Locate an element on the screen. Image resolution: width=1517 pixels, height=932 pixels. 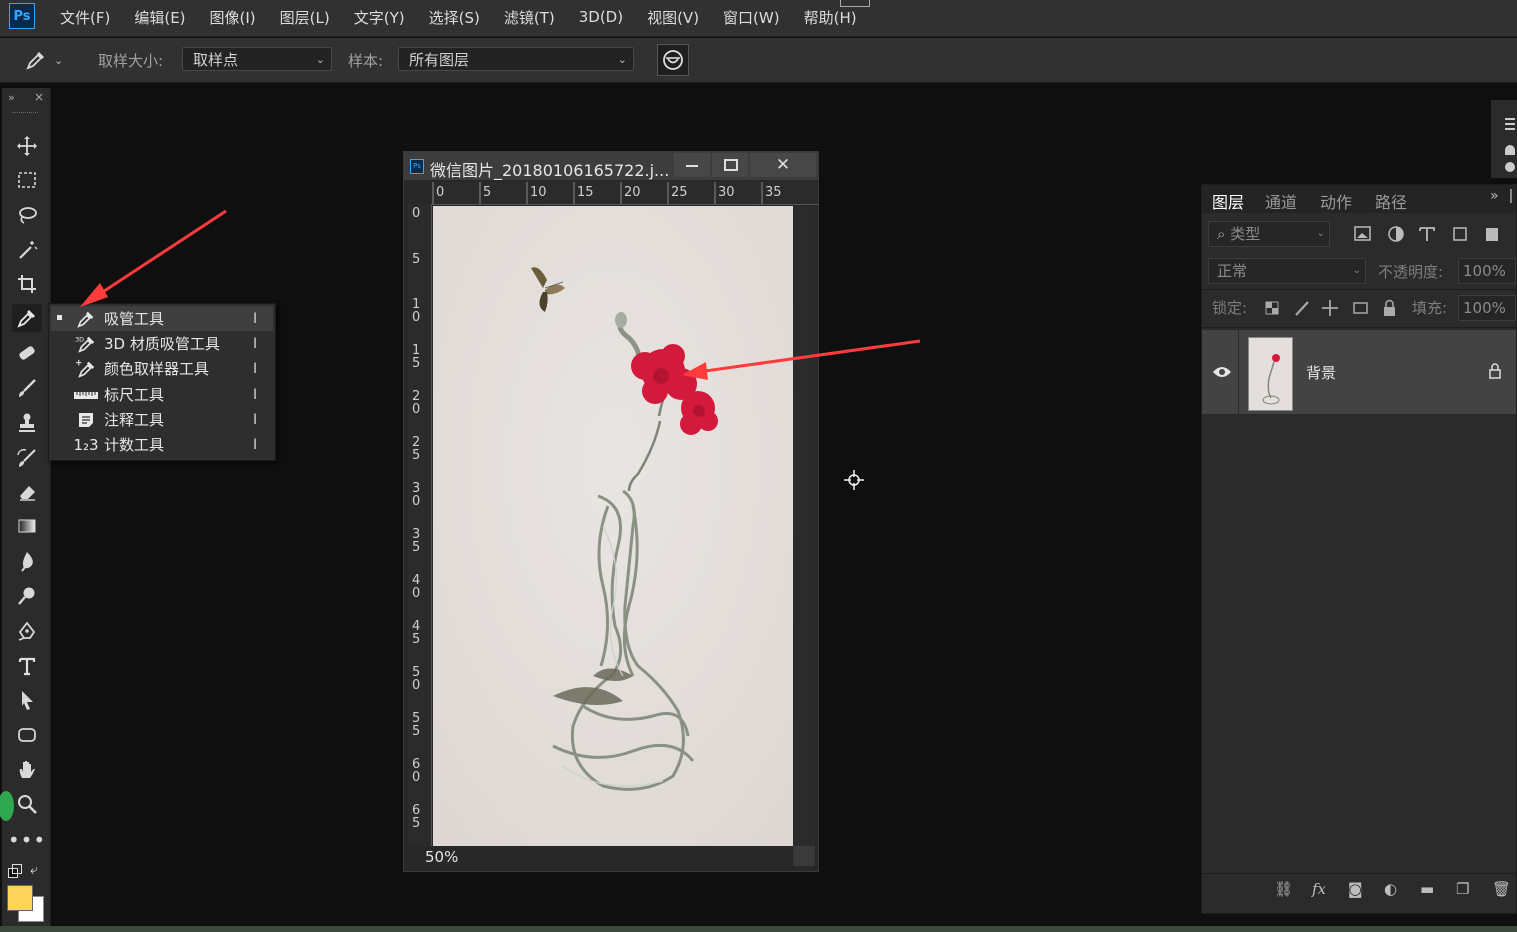
ellipsis-icon: ••• is located at coordinates (27, 840).